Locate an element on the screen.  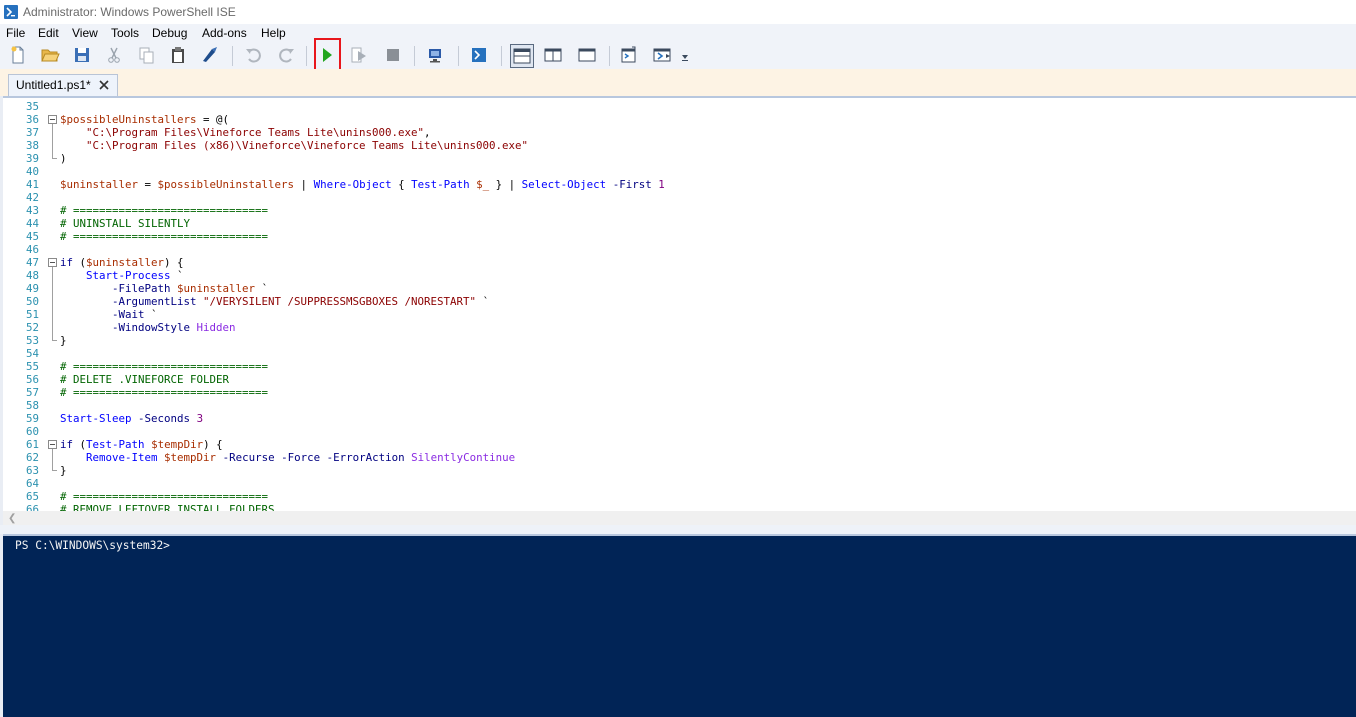
line-number: 45 is located at coordinates (32, 236).